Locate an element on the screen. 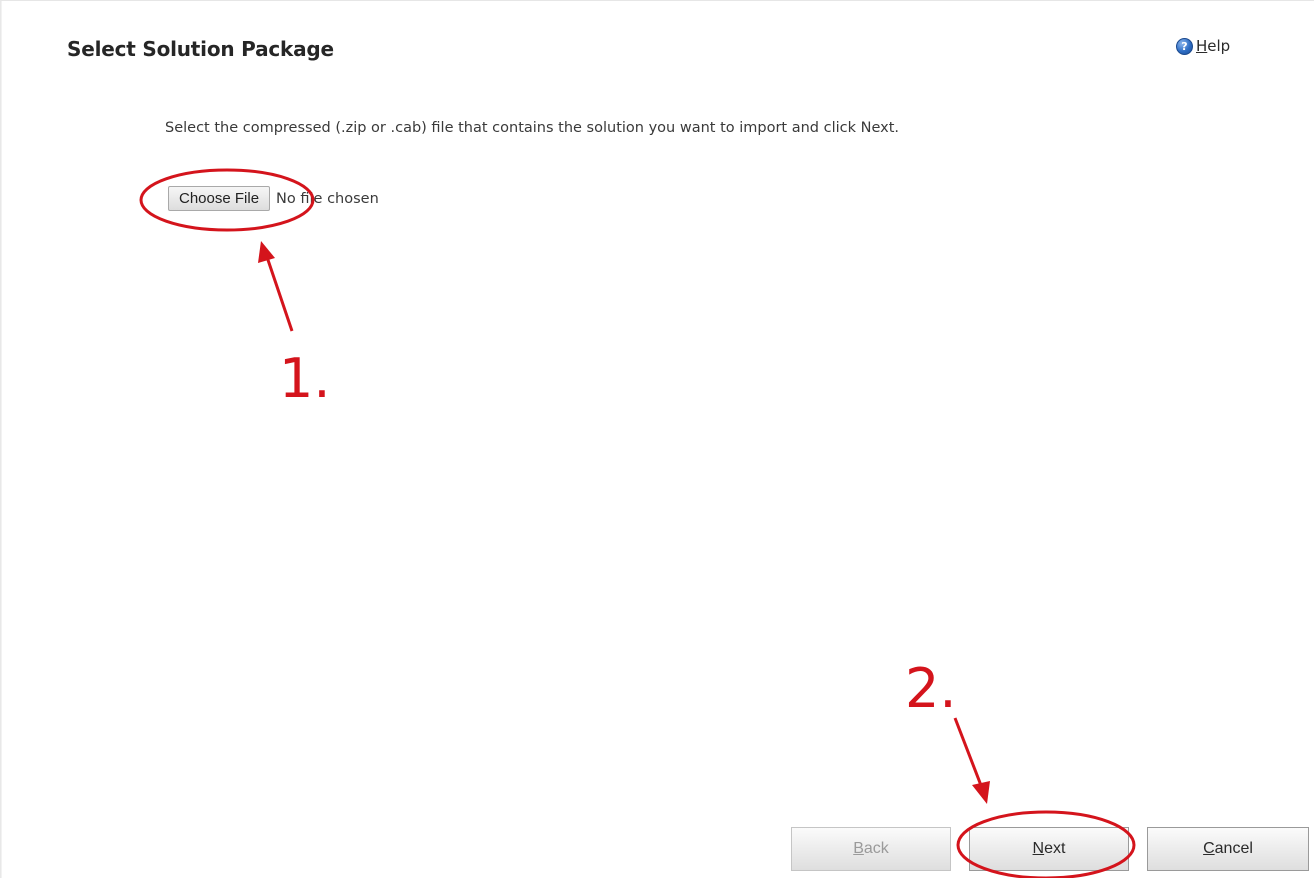 Image resolution: width=1314 pixels, height=878 pixels. step2-arrow-shaft is located at coordinates (968, 753).